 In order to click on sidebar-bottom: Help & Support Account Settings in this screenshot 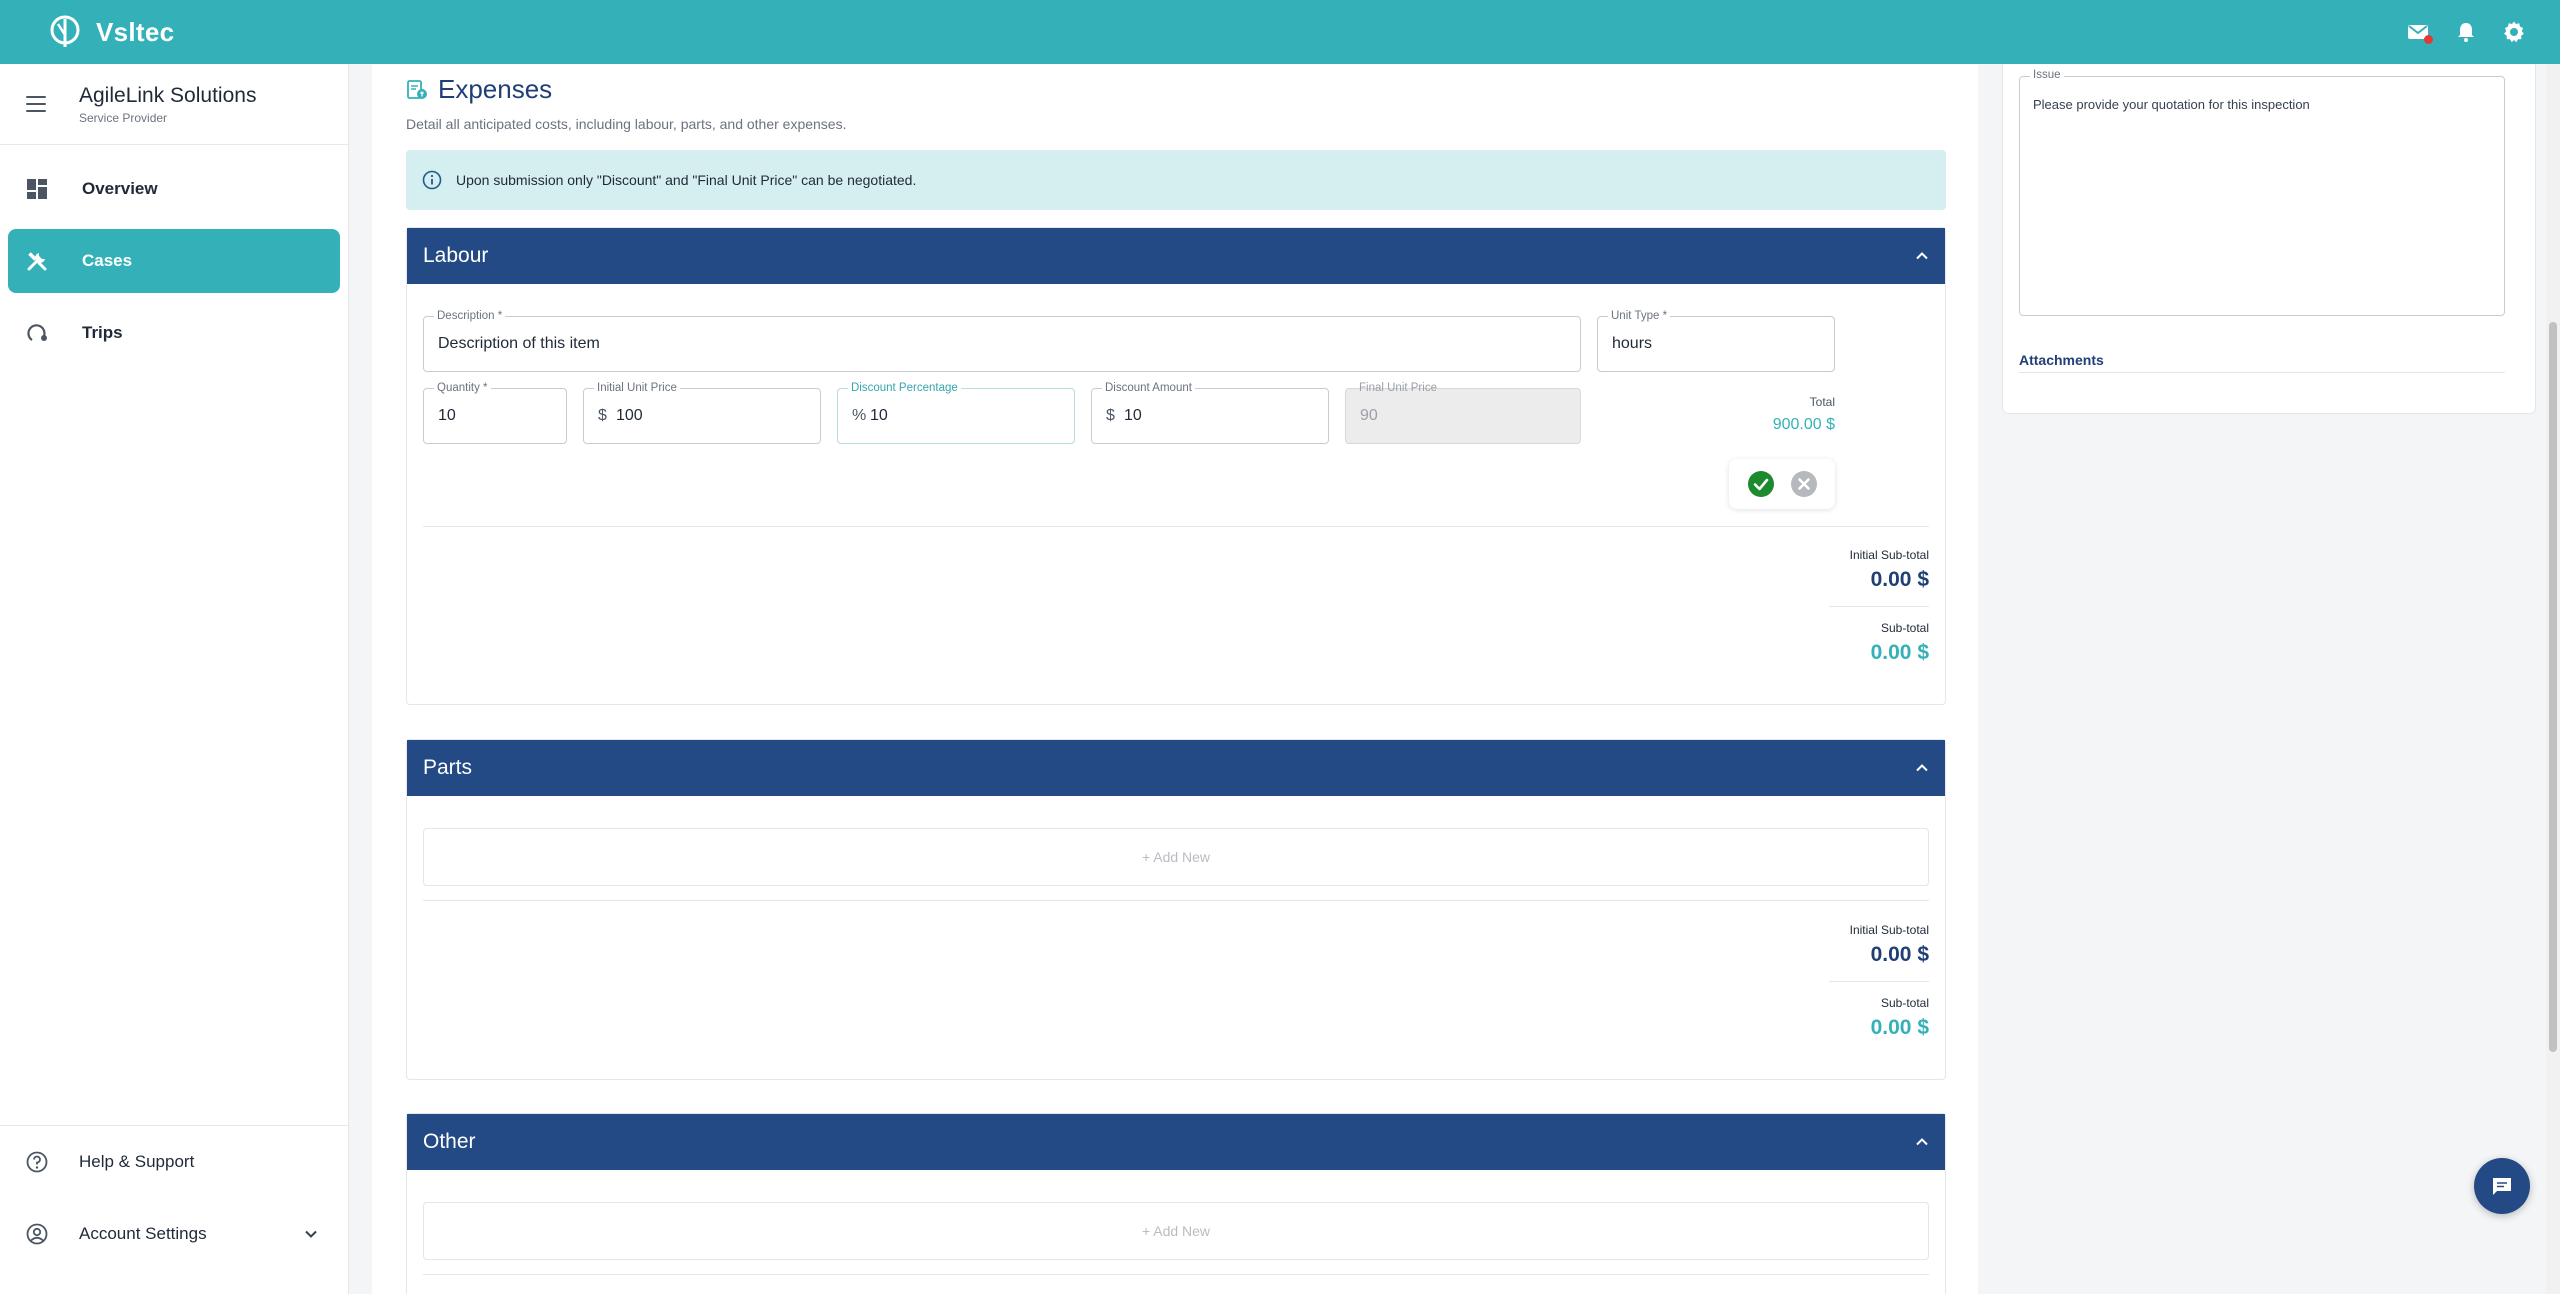, I will do `click(174, 1197)`.